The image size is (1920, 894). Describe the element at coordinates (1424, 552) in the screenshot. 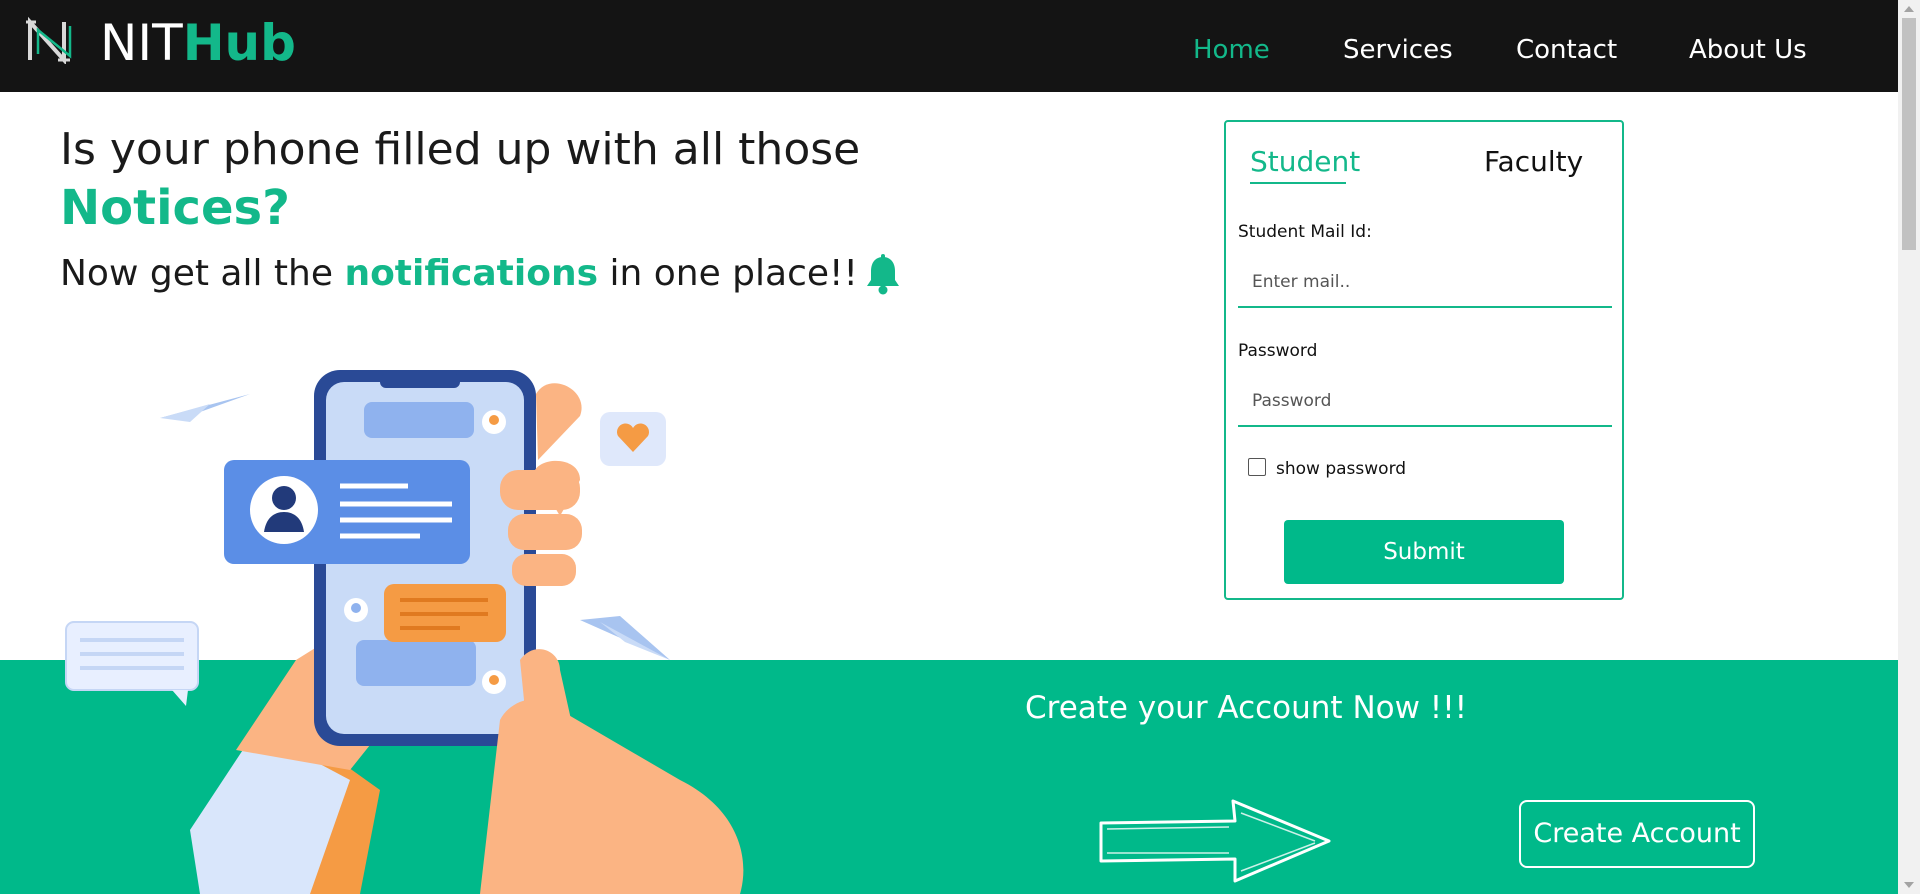

I see `submit-button: Submit` at that location.